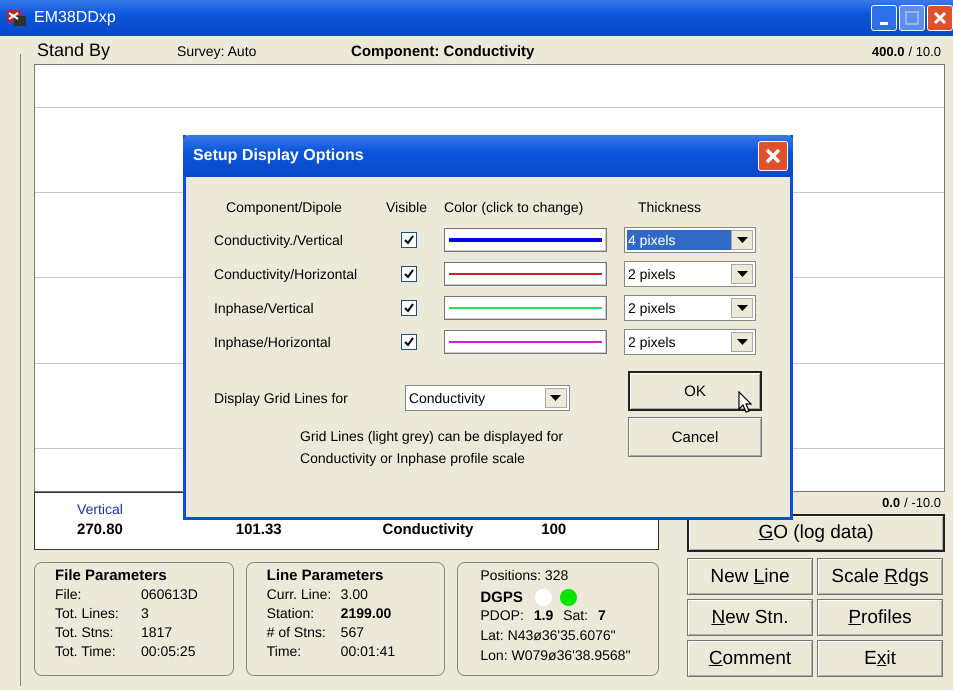  I want to click on column-header: Thickness, so click(669, 207).